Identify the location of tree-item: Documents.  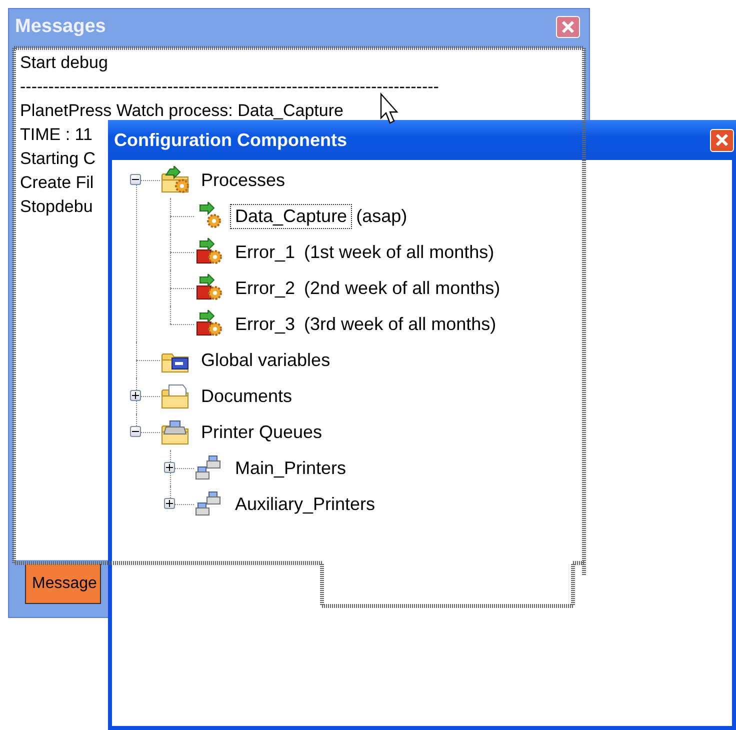
(247, 396).